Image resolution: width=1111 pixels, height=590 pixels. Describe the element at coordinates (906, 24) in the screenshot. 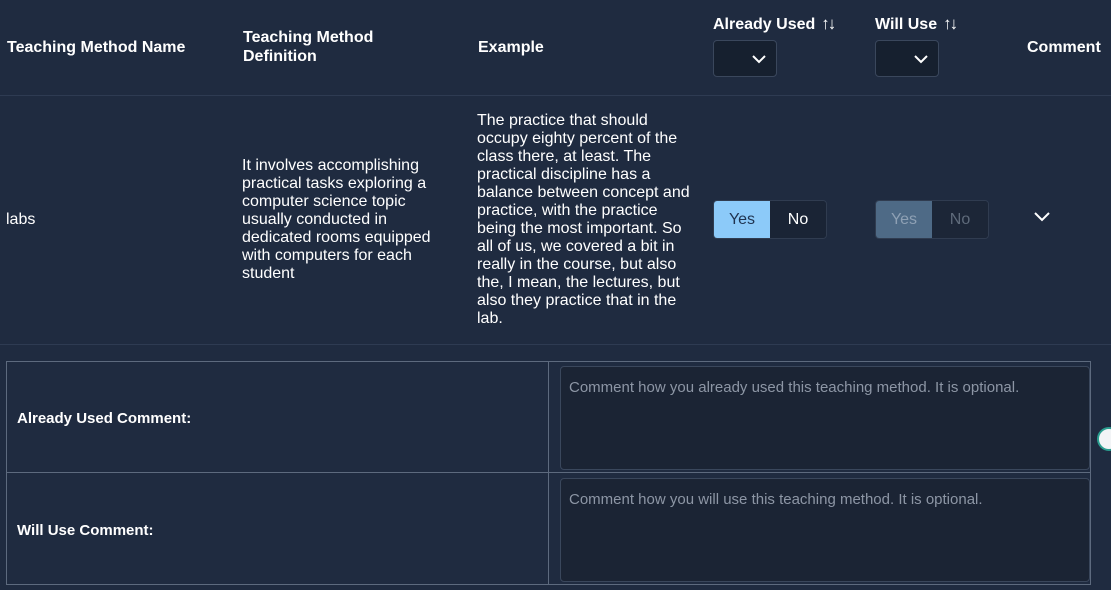

I see `header-will-use-label: Will Use` at that location.